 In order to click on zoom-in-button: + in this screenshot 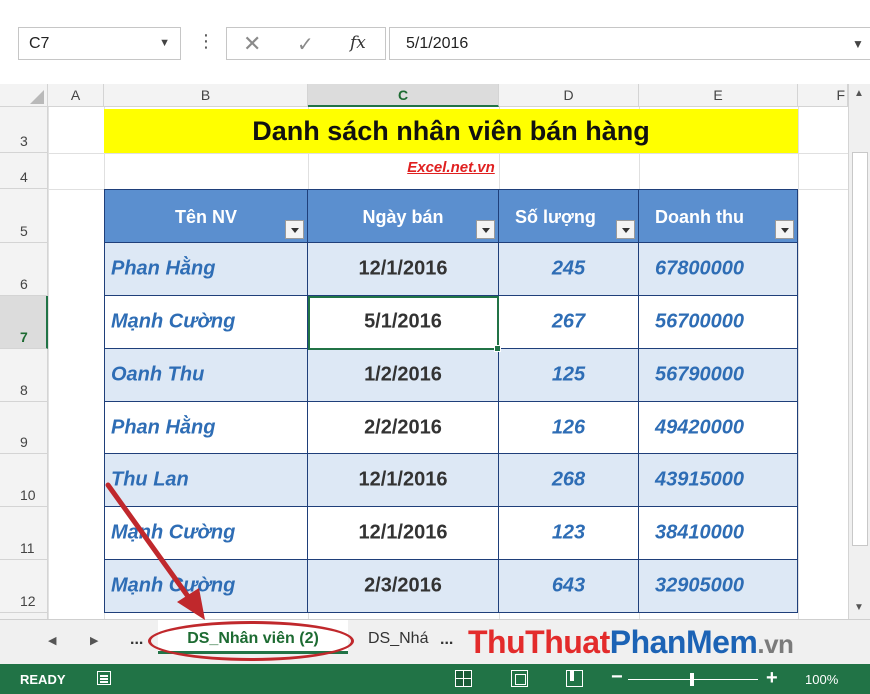, I will do `click(772, 678)`.